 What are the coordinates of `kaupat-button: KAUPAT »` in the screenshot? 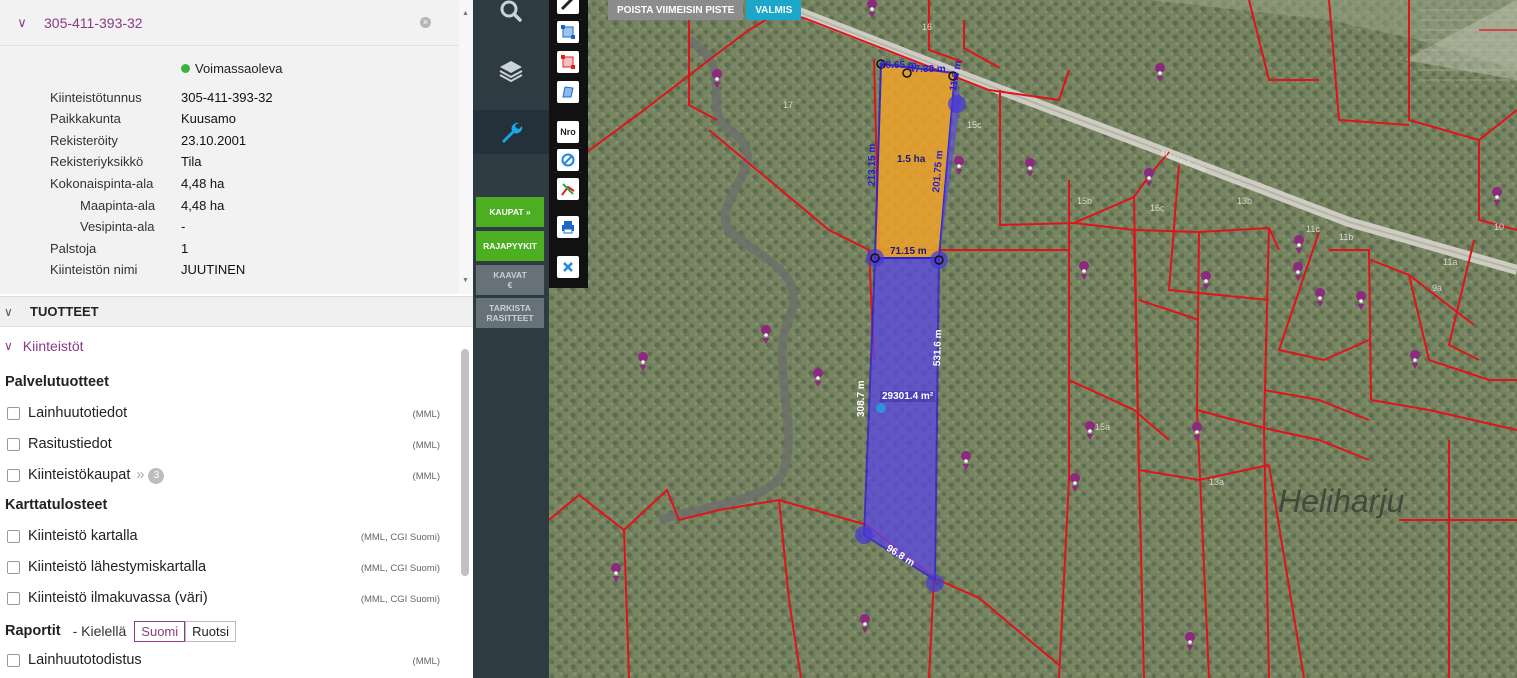 It's located at (510, 212).